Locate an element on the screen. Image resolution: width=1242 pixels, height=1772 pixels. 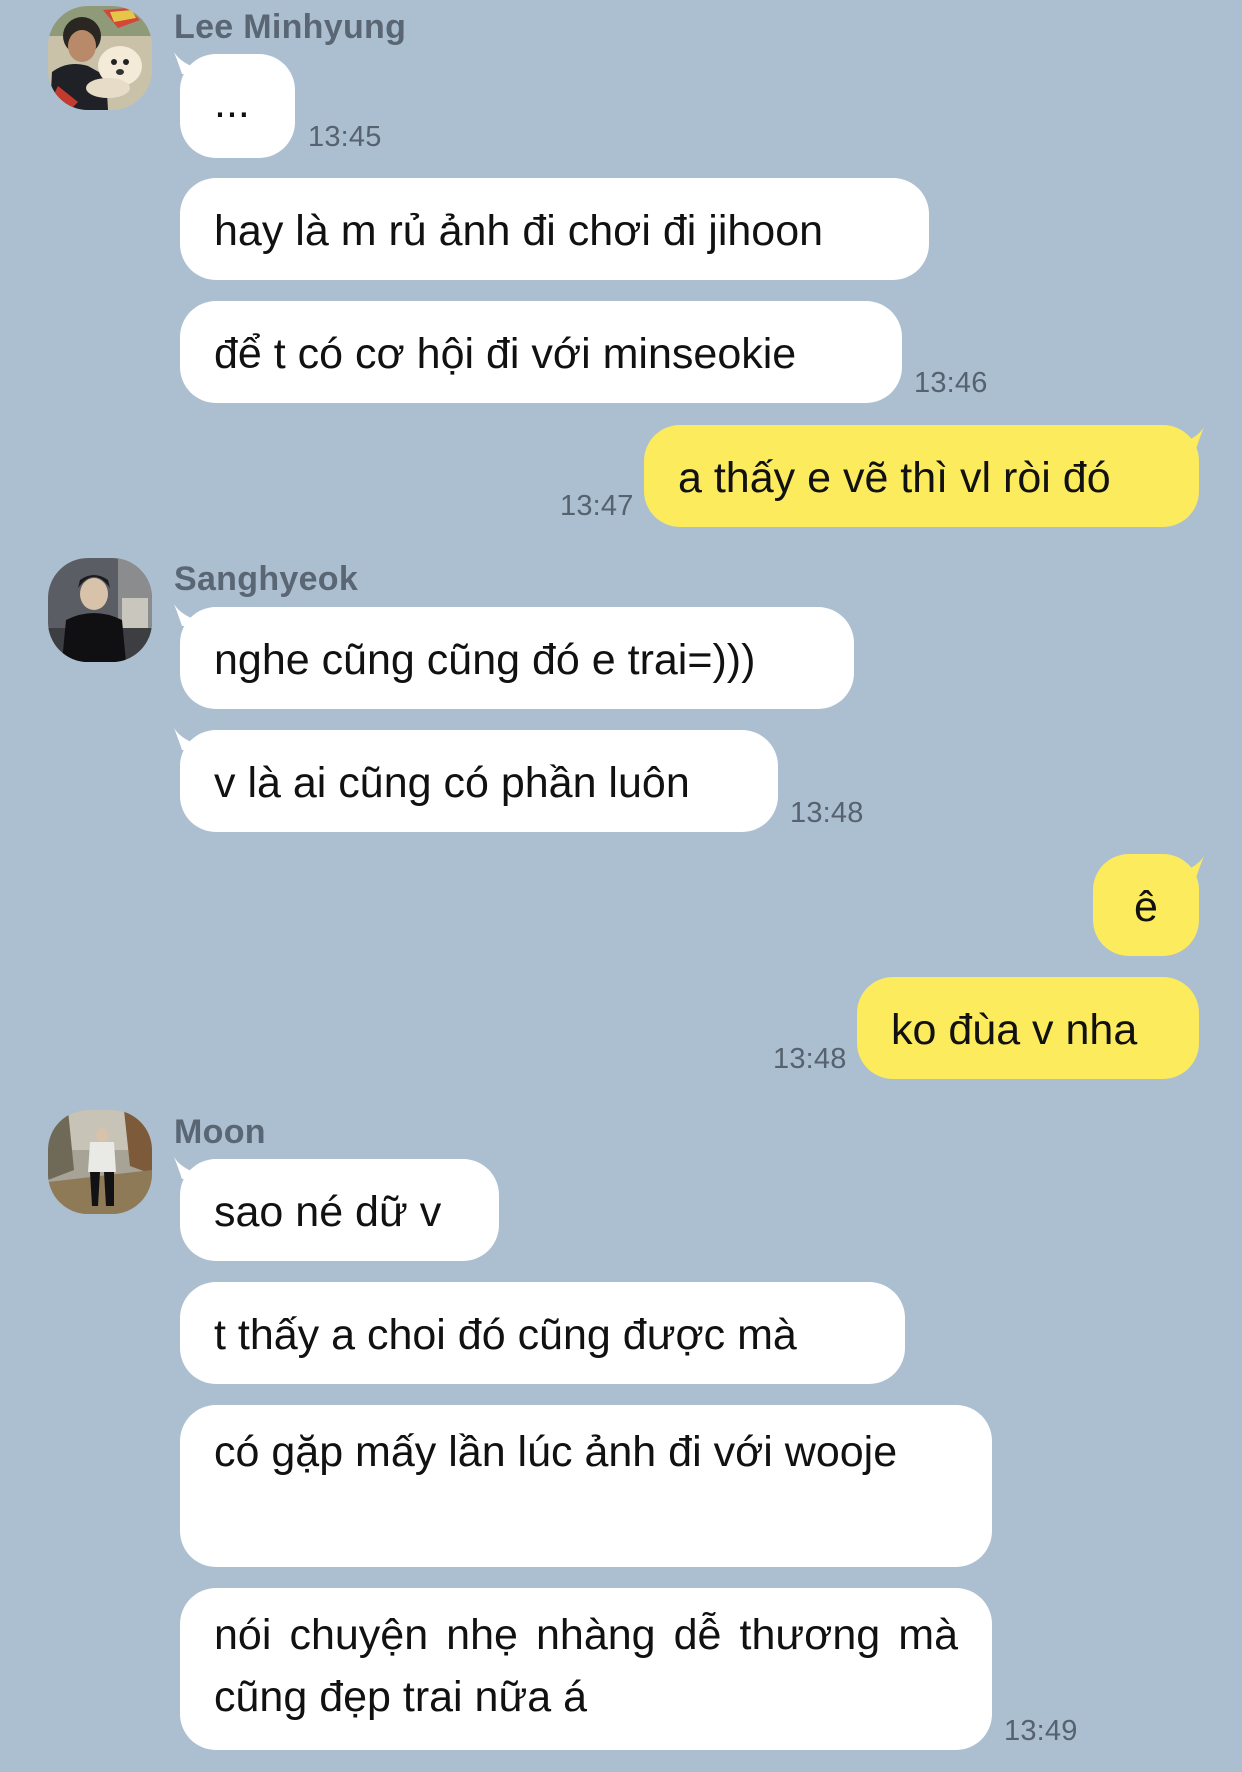
avatar-lee-minhyung is located at coordinates (100, 58).